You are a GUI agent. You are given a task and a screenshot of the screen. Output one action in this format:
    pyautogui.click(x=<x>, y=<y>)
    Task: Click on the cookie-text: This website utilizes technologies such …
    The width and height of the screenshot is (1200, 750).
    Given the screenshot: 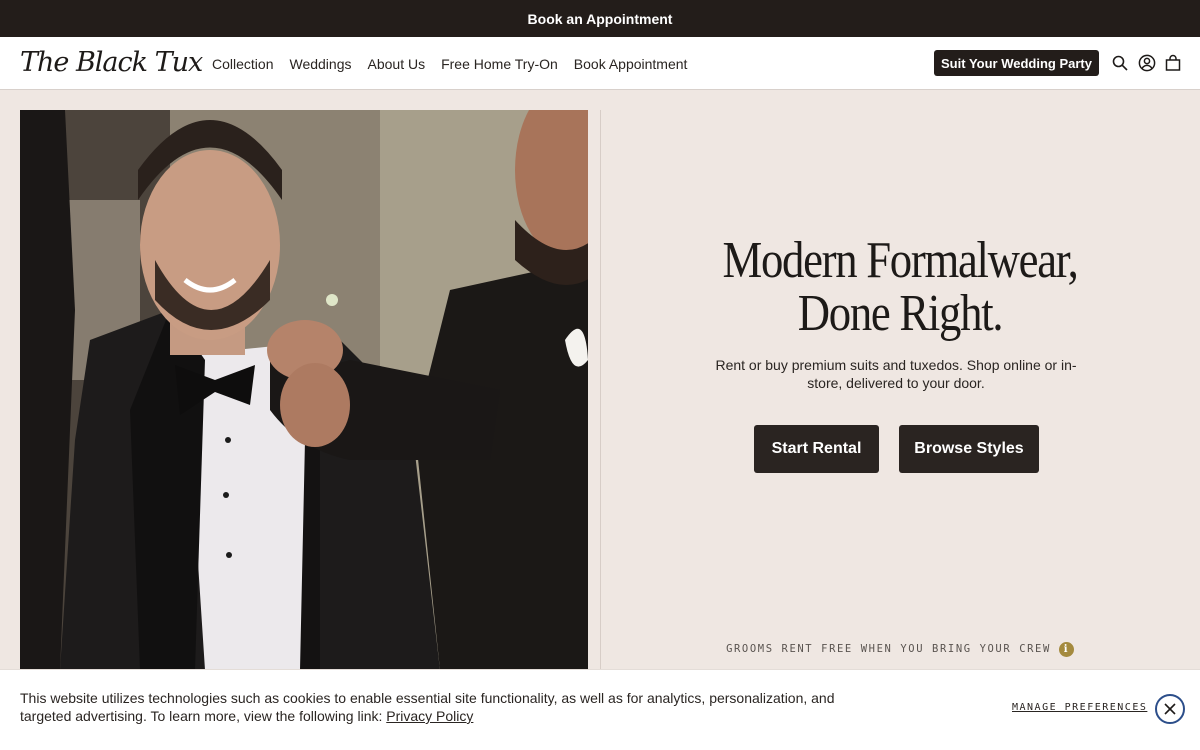 What is the action you would take?
    pyautogui.click(x=440, y=707)
    